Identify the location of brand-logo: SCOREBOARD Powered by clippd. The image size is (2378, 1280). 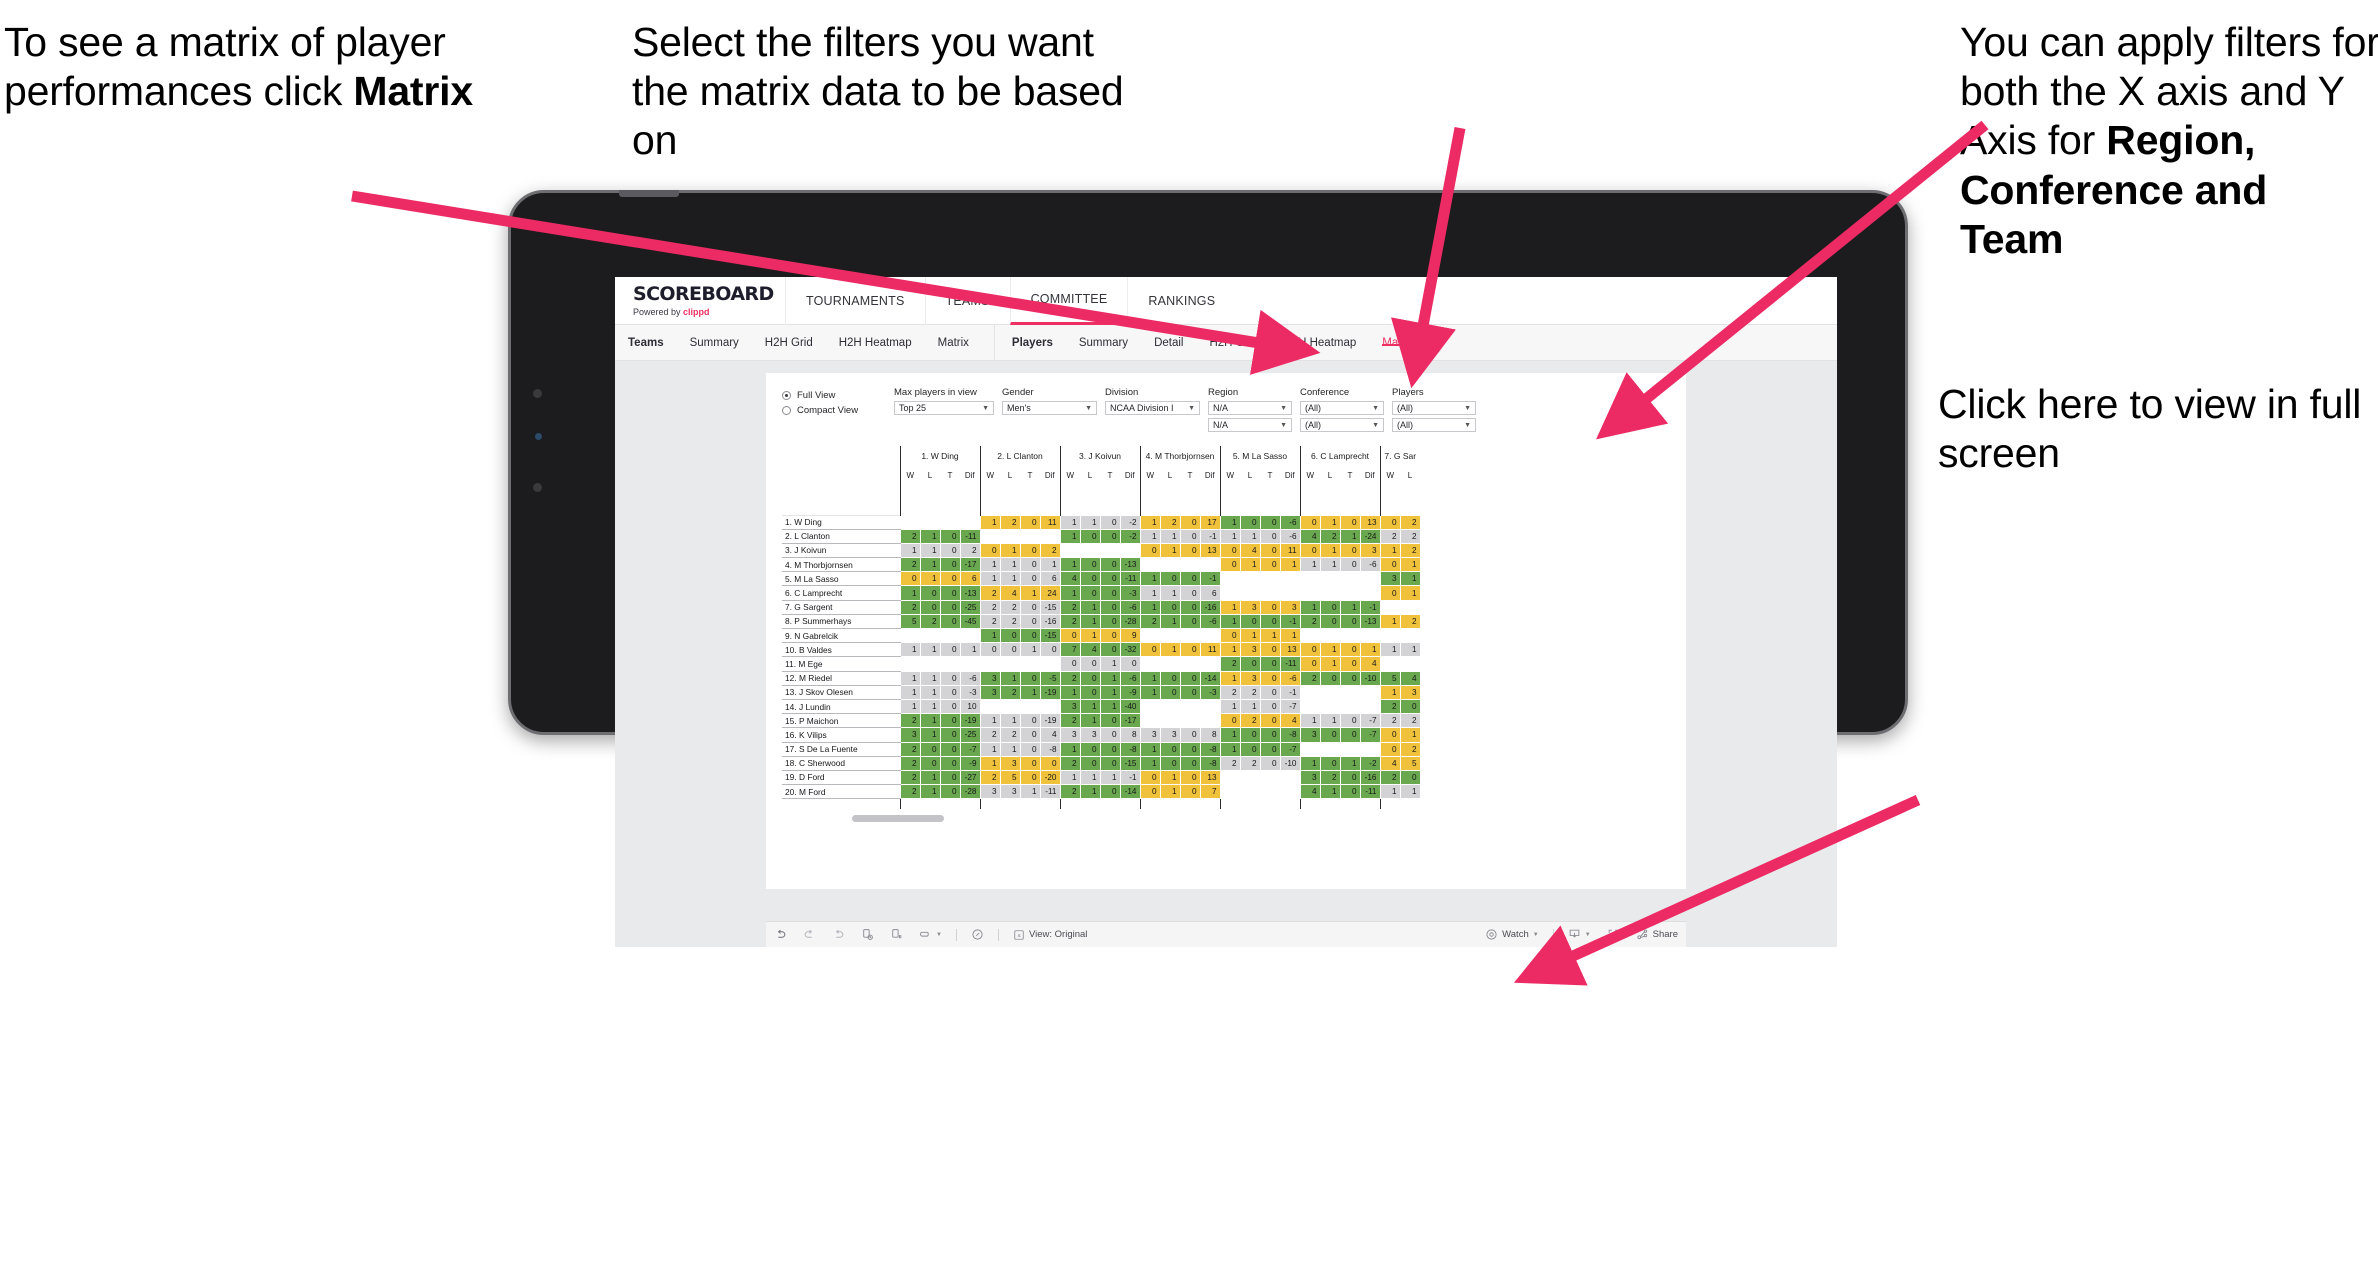
(700, 300).